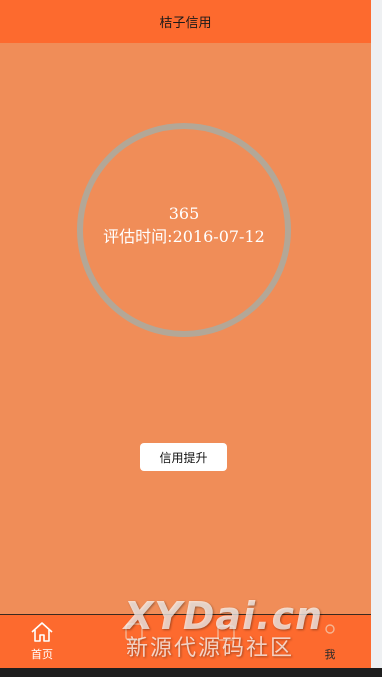  I want to click on tab-mall, so click(226, 644).